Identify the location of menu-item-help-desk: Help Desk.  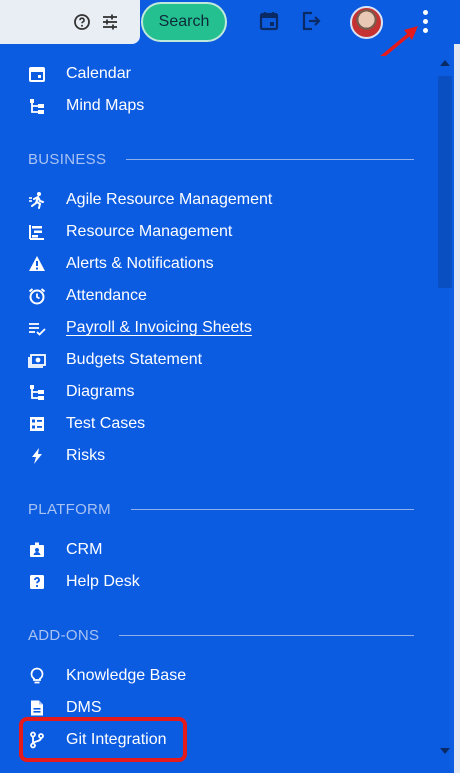
(84, 582).